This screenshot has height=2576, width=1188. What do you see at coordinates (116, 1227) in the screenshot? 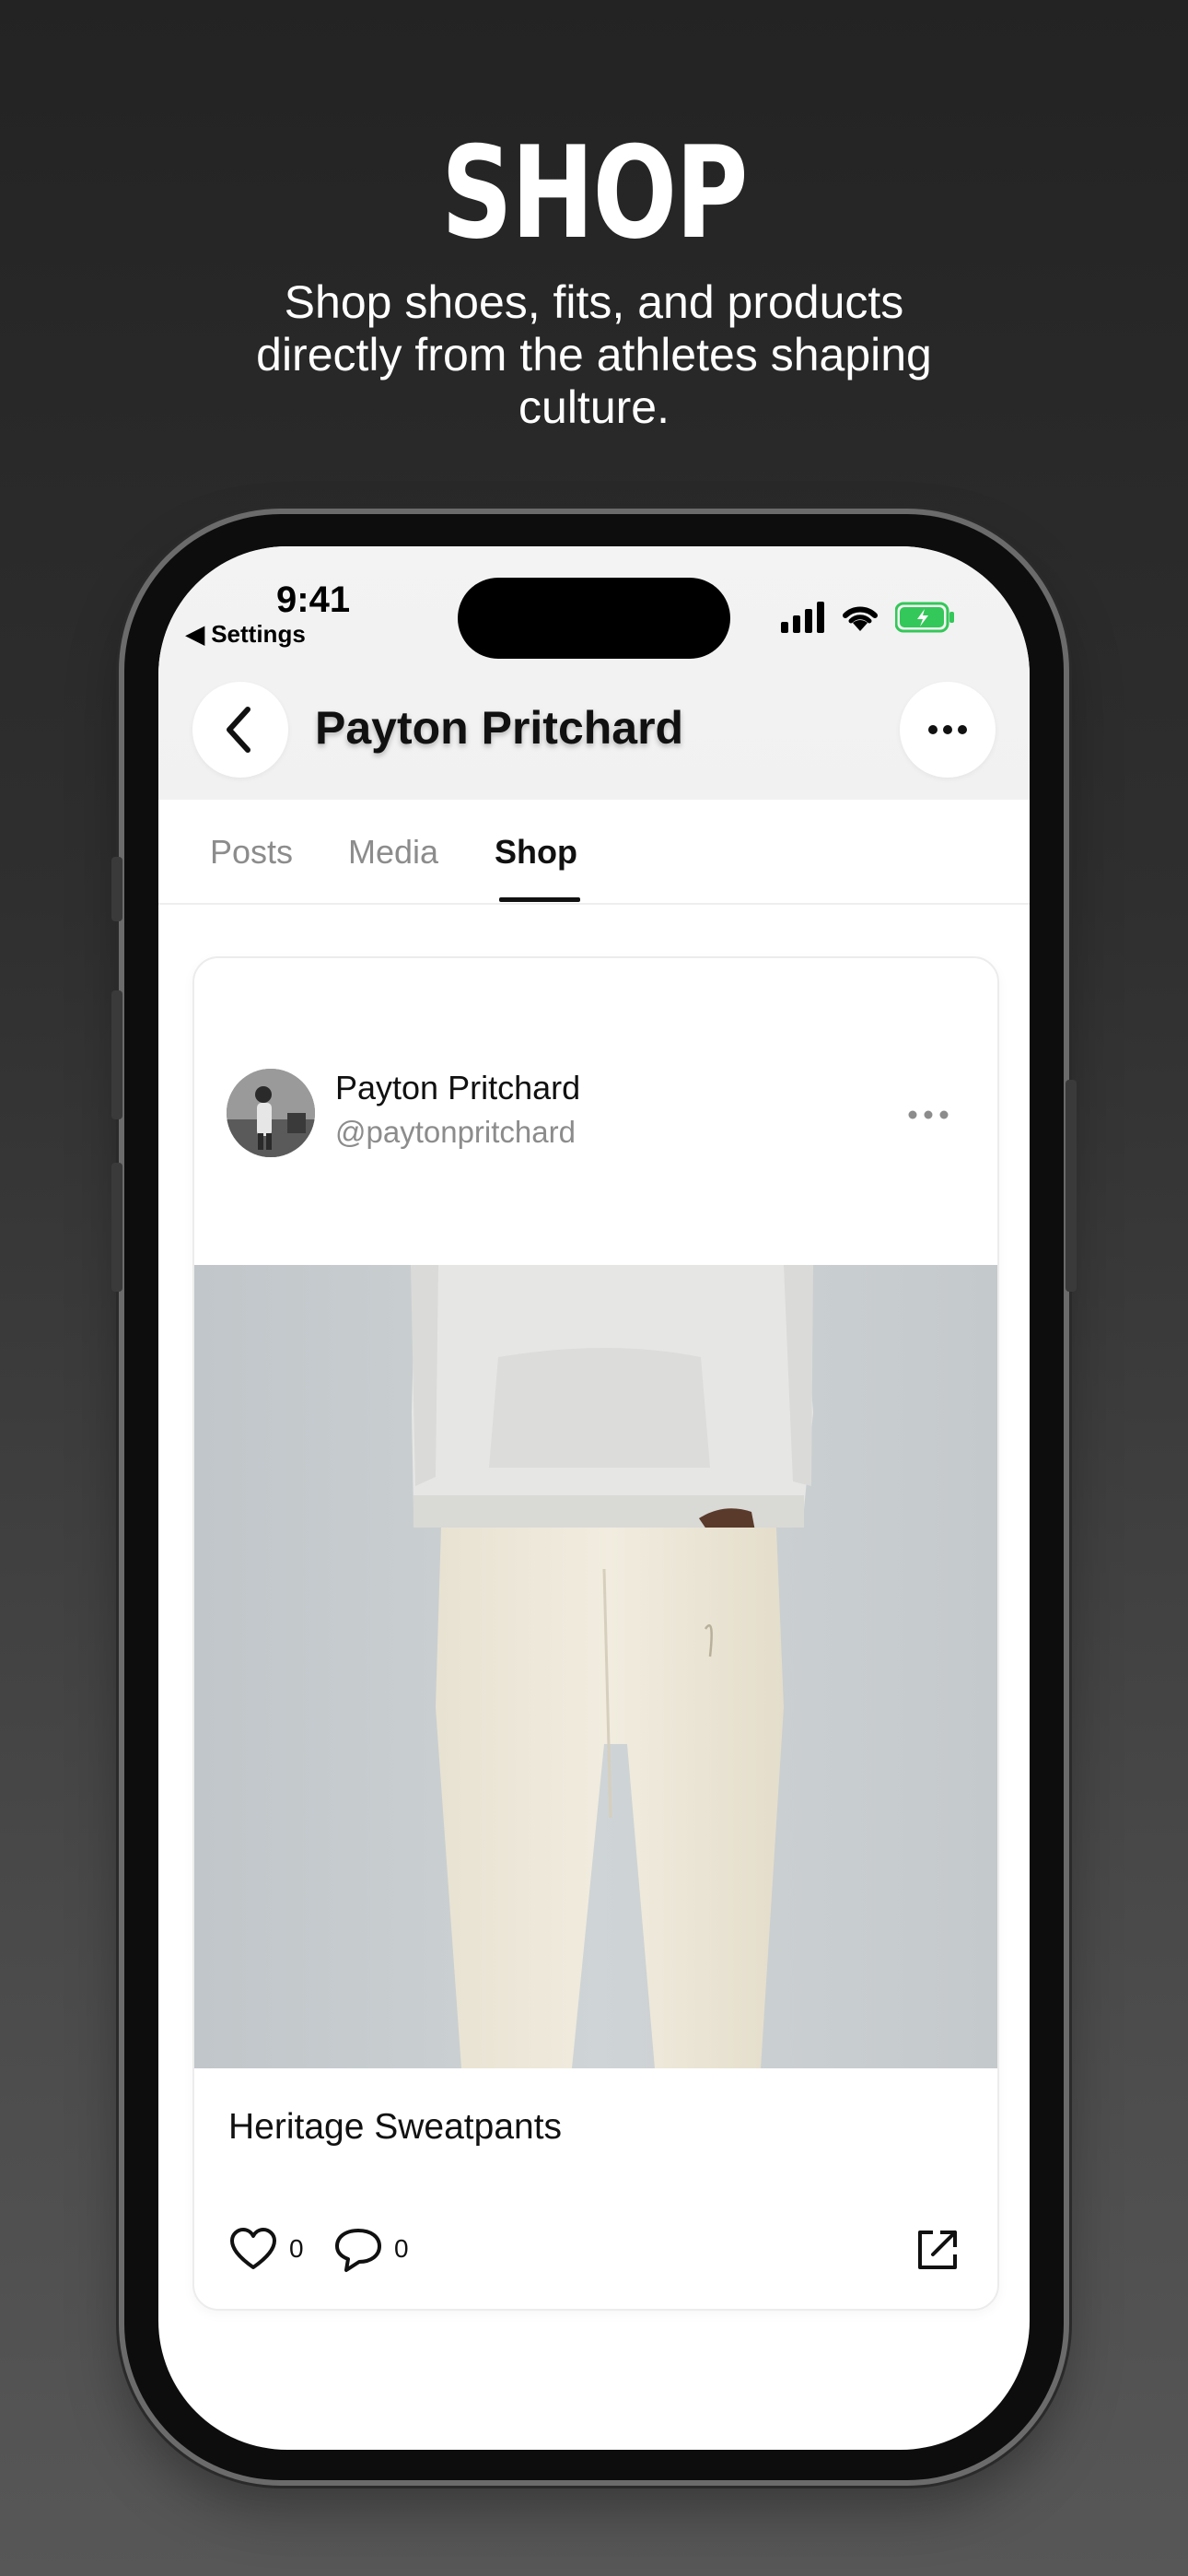
I see `phone-volume-down` at bounding box center [116, 1227].